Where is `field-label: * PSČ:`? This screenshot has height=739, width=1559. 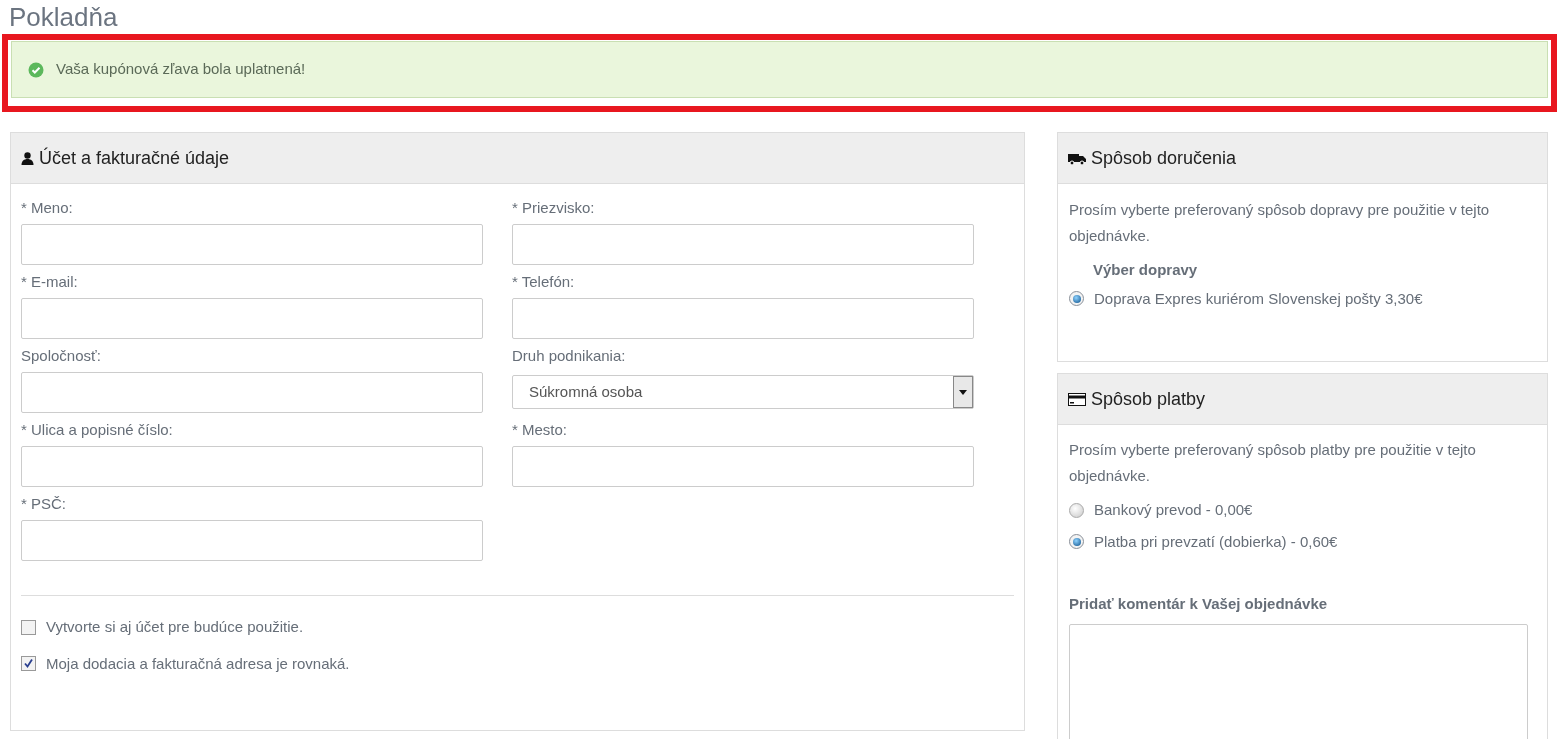
field-label: * PSČ: is located at coordinates (44, 504).